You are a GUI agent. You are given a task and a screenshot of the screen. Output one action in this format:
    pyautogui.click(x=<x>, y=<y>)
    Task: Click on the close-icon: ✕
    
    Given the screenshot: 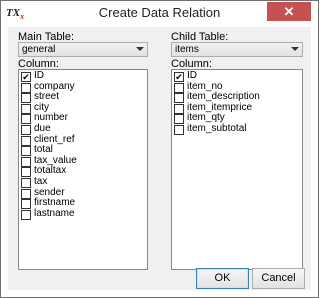 What is the action you would take?
    pyautogui.click(x=289, y=11)
    